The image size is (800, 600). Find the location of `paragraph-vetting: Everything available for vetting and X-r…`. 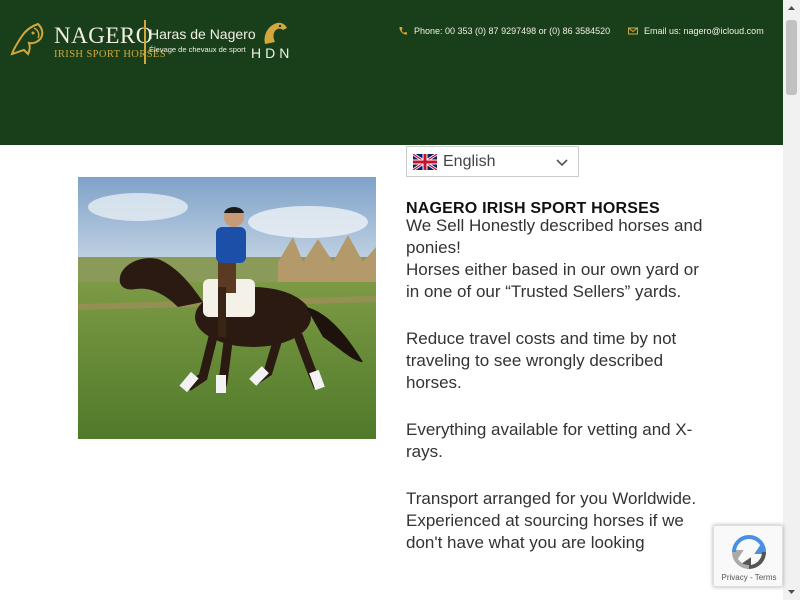

paragraph-vetting: Everything available for vetting and X-r… is located at coordinates (549, 440).